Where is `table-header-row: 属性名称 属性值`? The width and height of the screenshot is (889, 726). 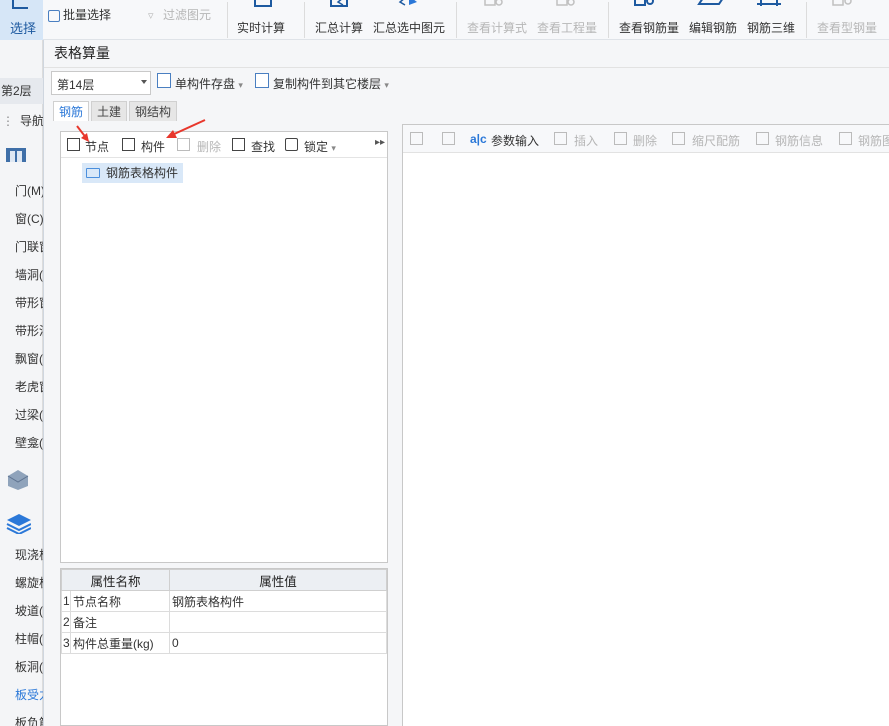
table-header-row: 属性名称 属性值 is located at coordinates (224, 580).